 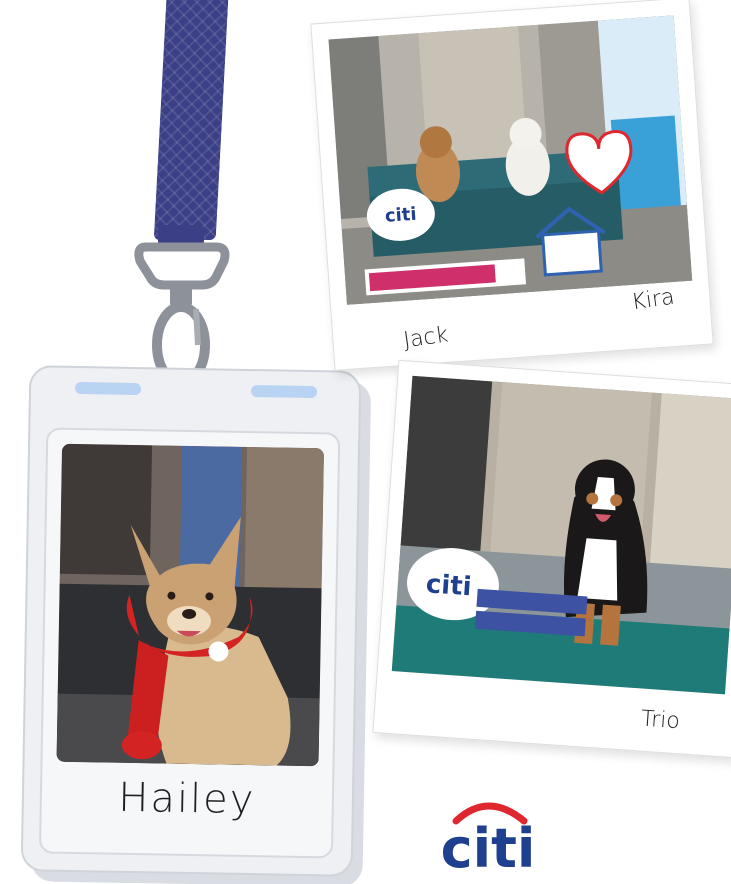 What do you see at coordinates (653, 300) in the screenshot?
I see `polaroid-name-kira: Kira` at bounding box center [653, 300].